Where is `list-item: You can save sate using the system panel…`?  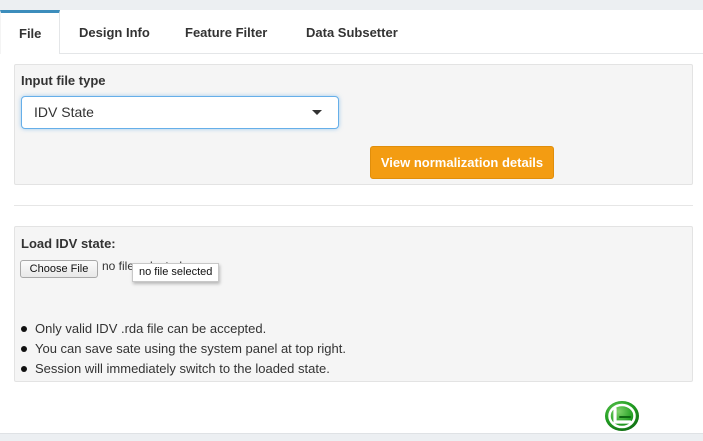
list-item: You can save sate using the system panel… is located at coordinates (183, 349).